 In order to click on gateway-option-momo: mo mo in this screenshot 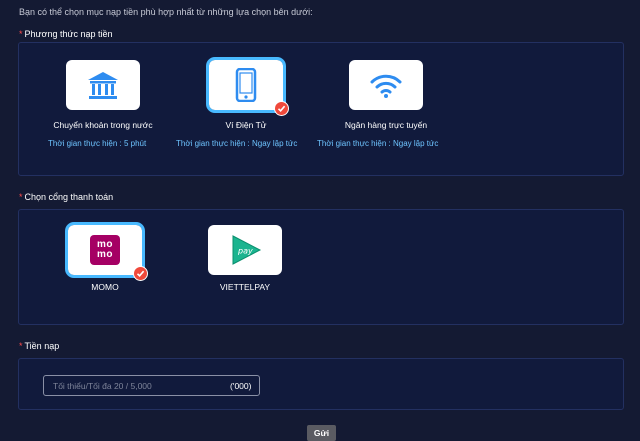, I will do `click(106, 251)`.